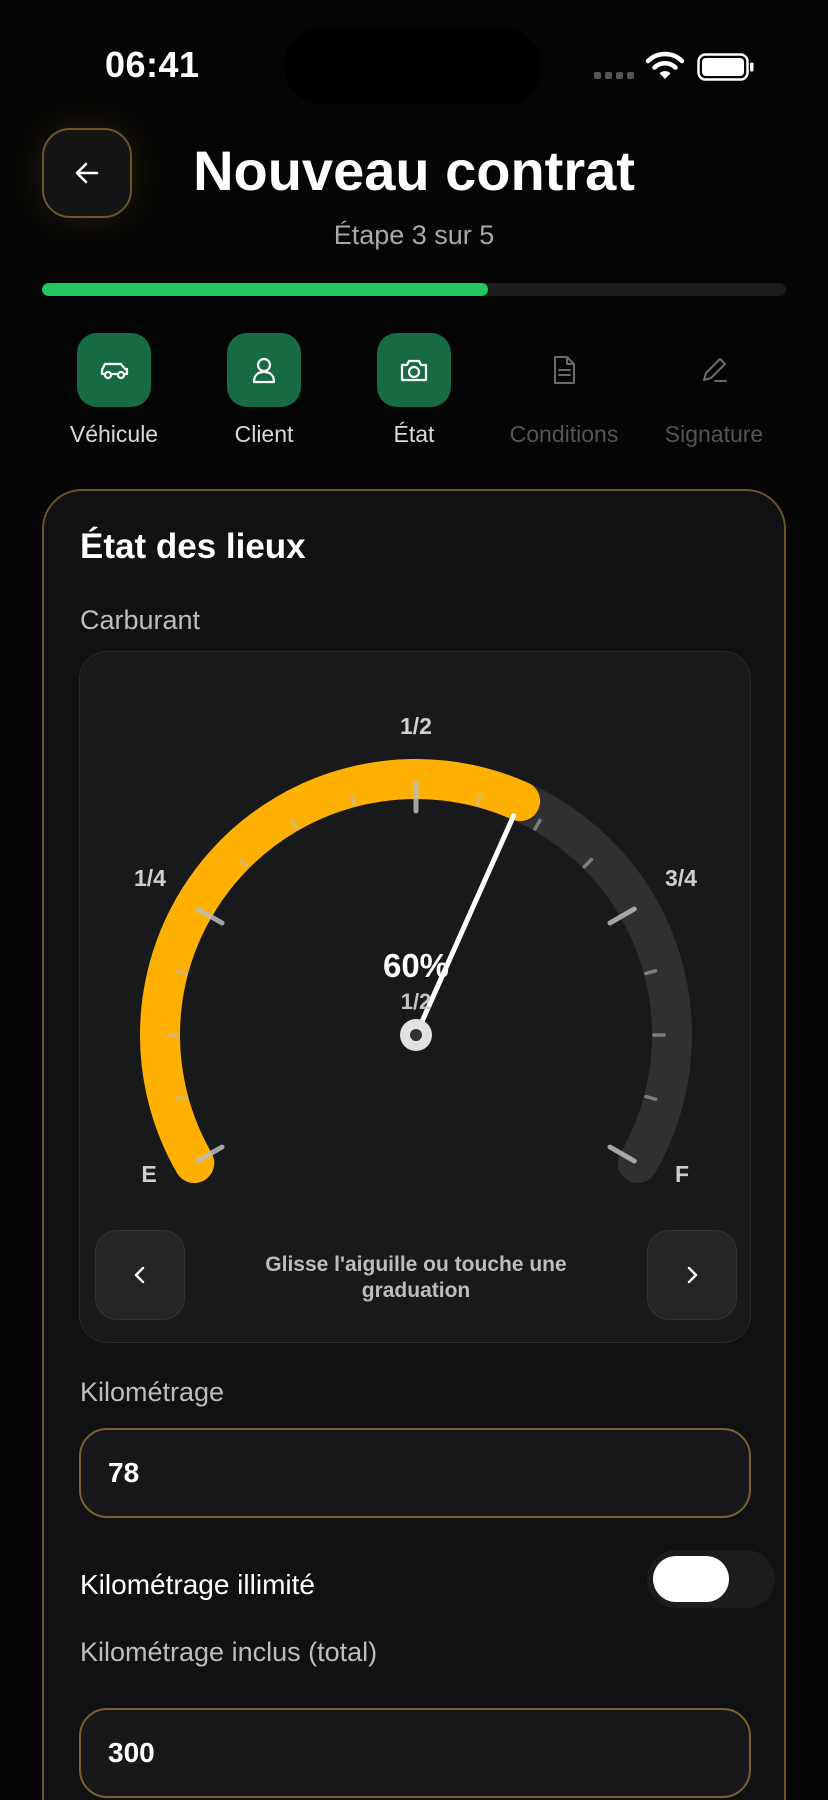  Describe the element at coordinates (114, 370) in the screenshot. I see `car-icon` at that location.